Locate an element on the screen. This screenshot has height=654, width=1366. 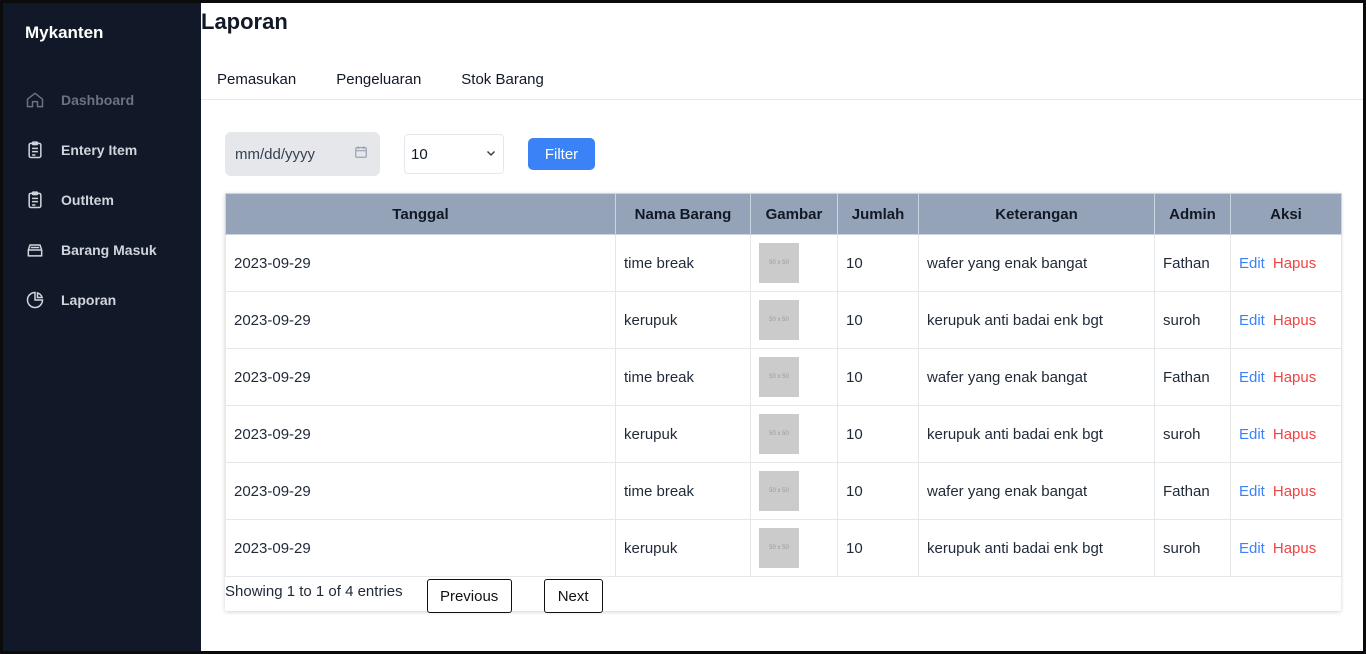
calendar-icon is located at coordinates (361, 154).